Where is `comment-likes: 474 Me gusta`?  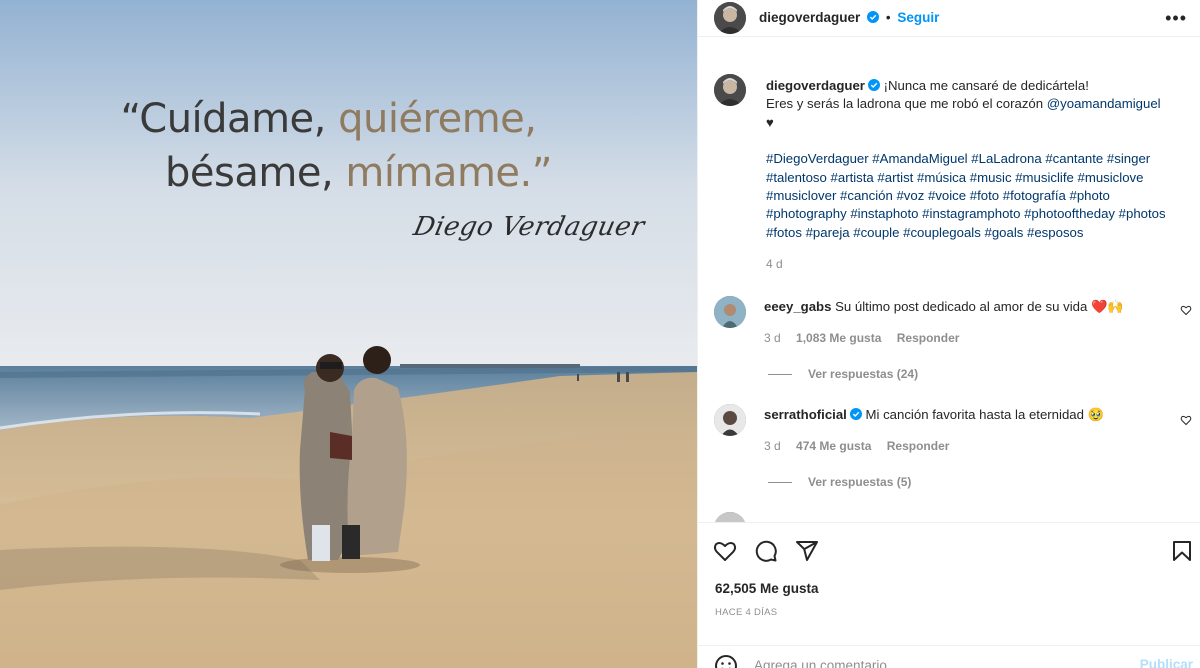 comment-likes: 474 Me gusta is located at coordinates (833, 446).